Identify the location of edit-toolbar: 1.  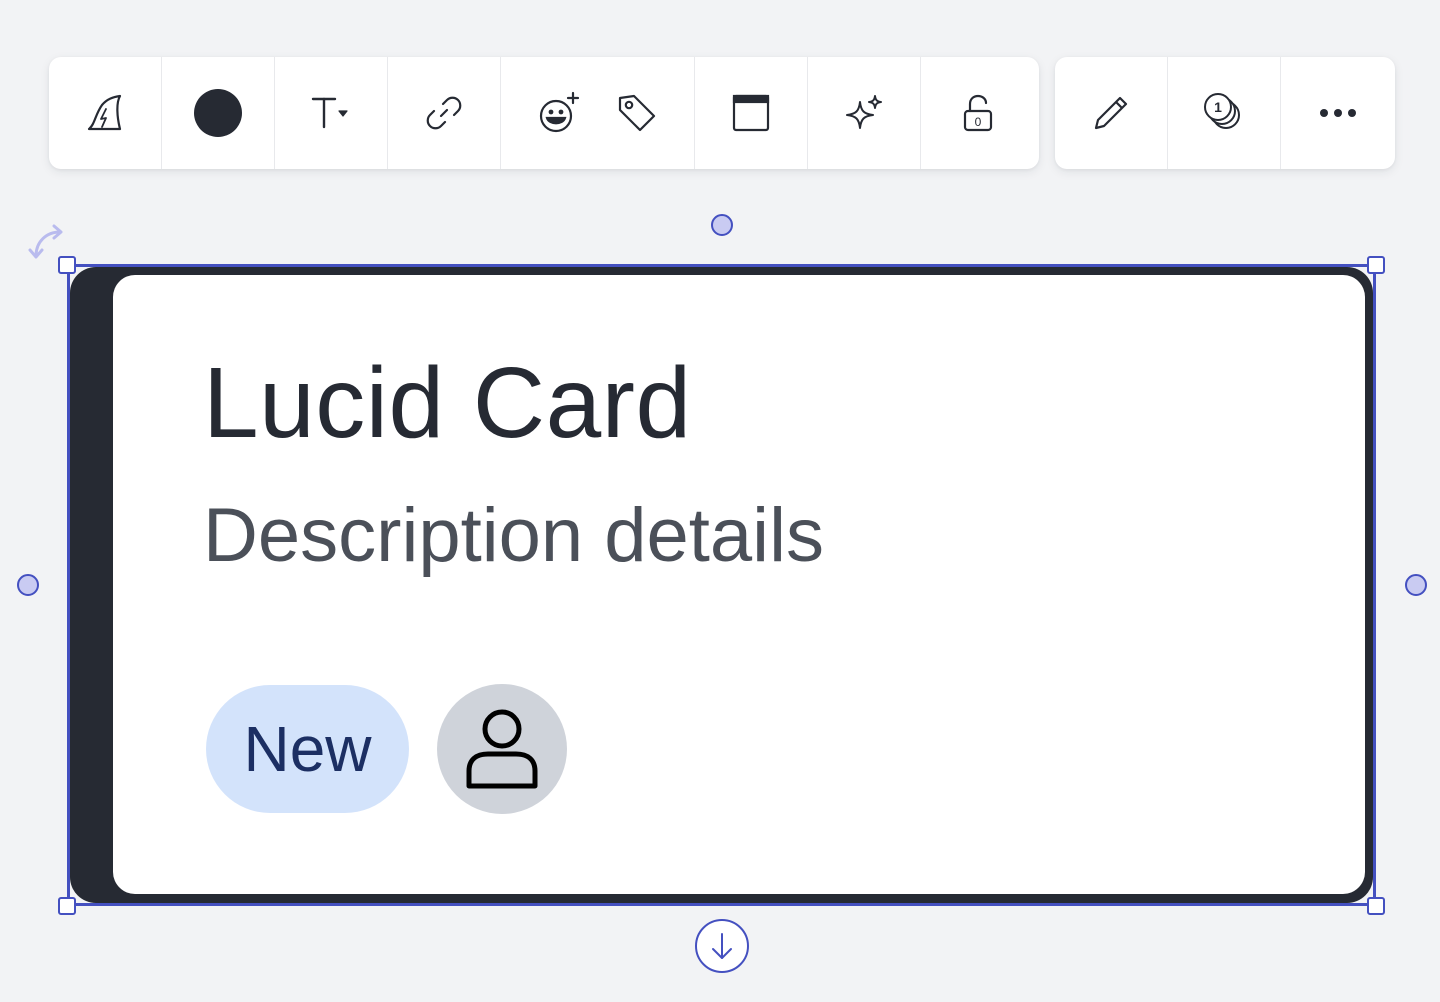
(1225, 113).